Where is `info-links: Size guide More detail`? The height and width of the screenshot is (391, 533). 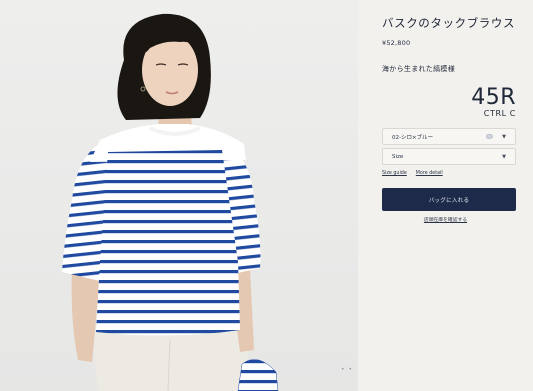
info-links: Size guide More detail is located at coordinates (412, 173).